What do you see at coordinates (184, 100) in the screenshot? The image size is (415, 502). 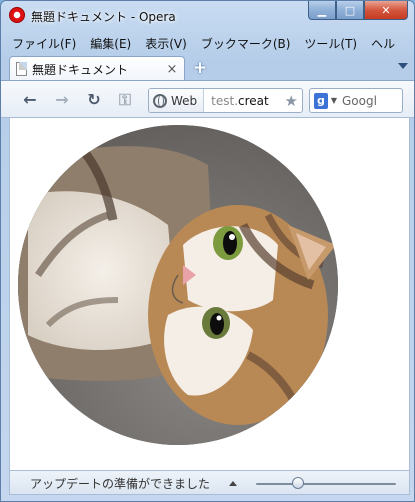 I see `web-badge-label: Web` at bounding box center [184, 100].